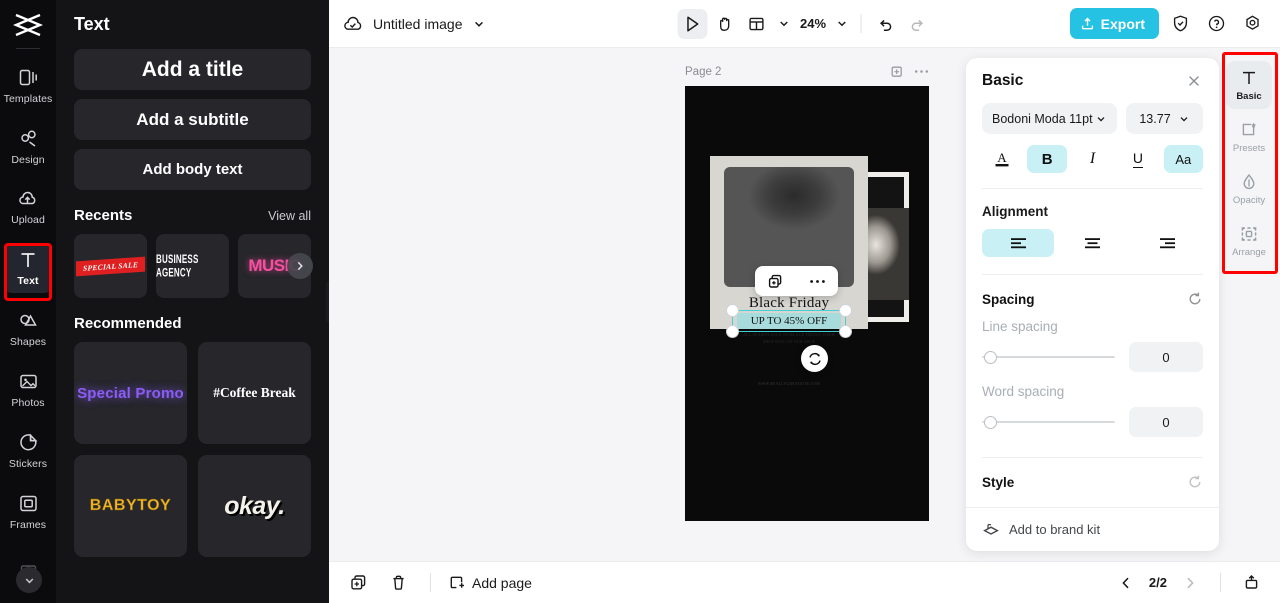  What do you see at coordinates (1093, 243) in the screenshot?
I see `align-center-button` at bounding box center [1093, 243].